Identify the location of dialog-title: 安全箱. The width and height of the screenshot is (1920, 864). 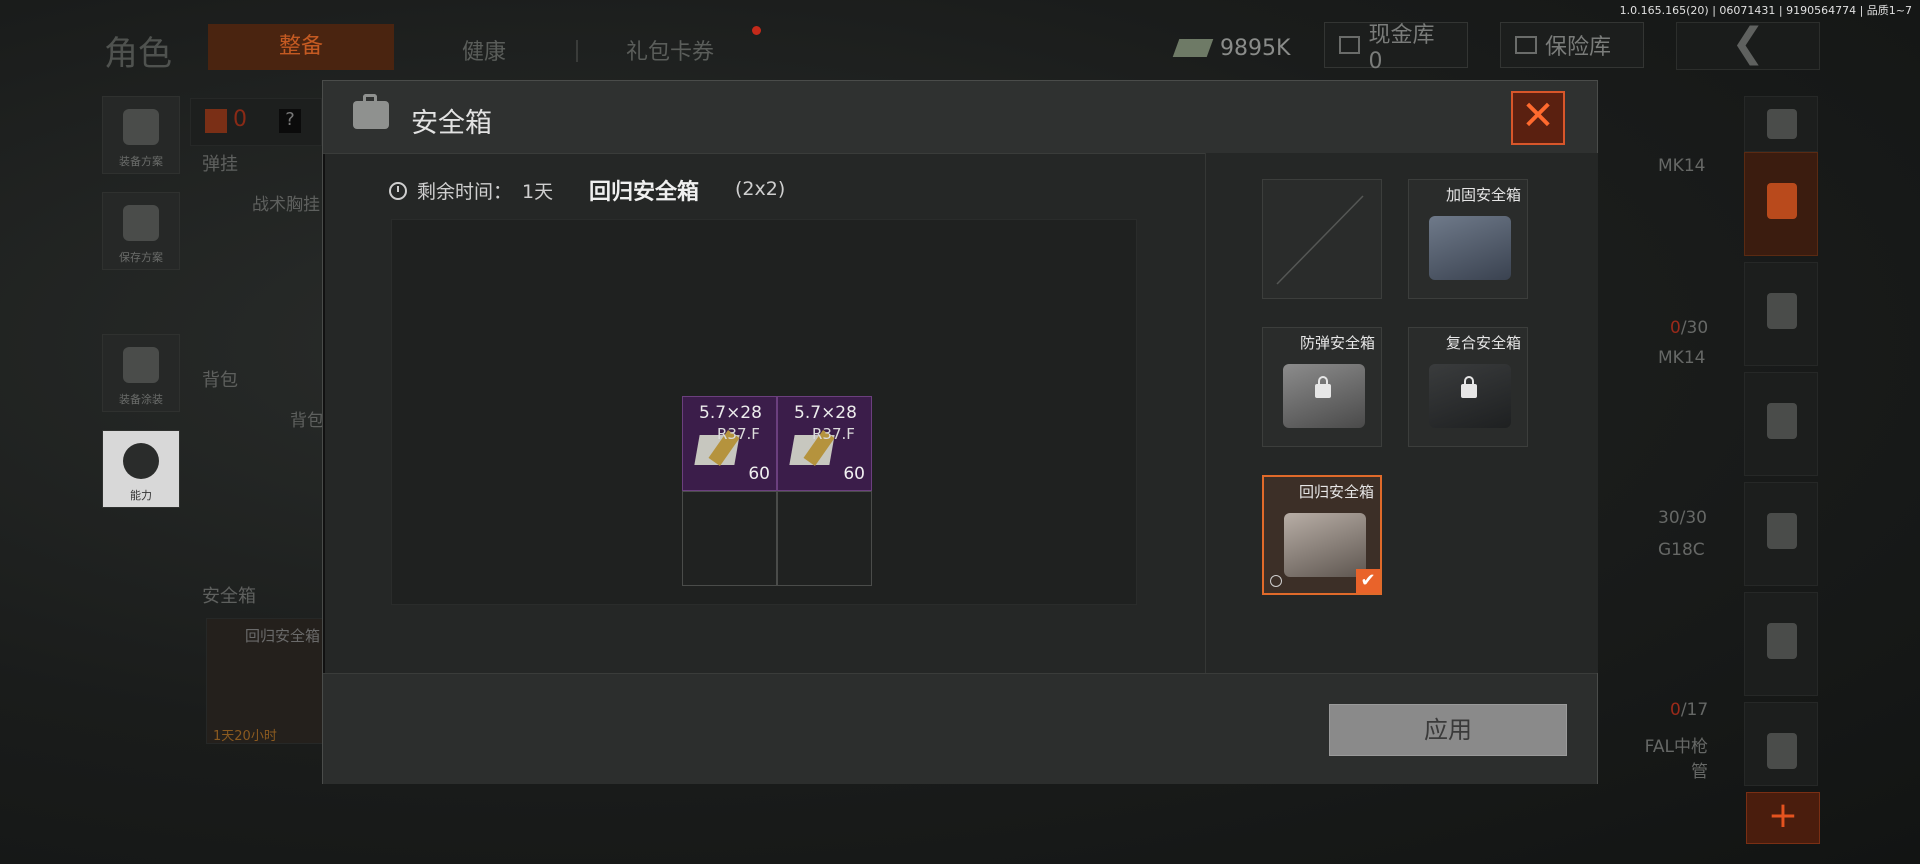
(451, 123).